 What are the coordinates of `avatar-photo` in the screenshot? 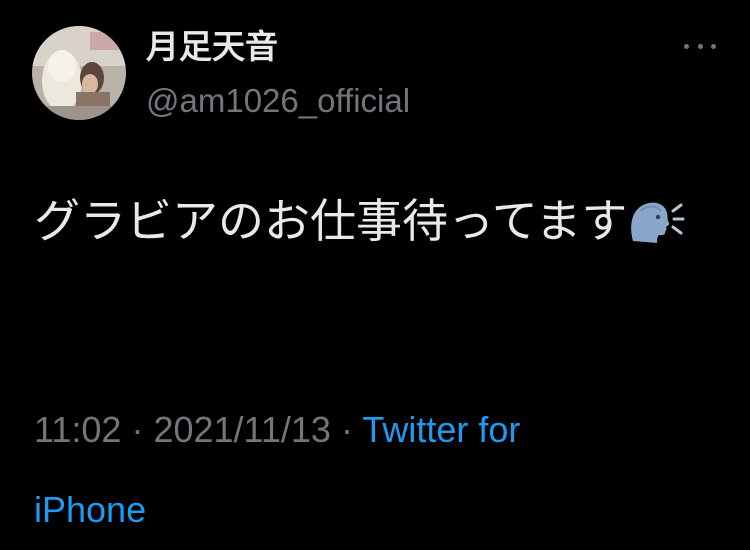 It's located at (79, 73).